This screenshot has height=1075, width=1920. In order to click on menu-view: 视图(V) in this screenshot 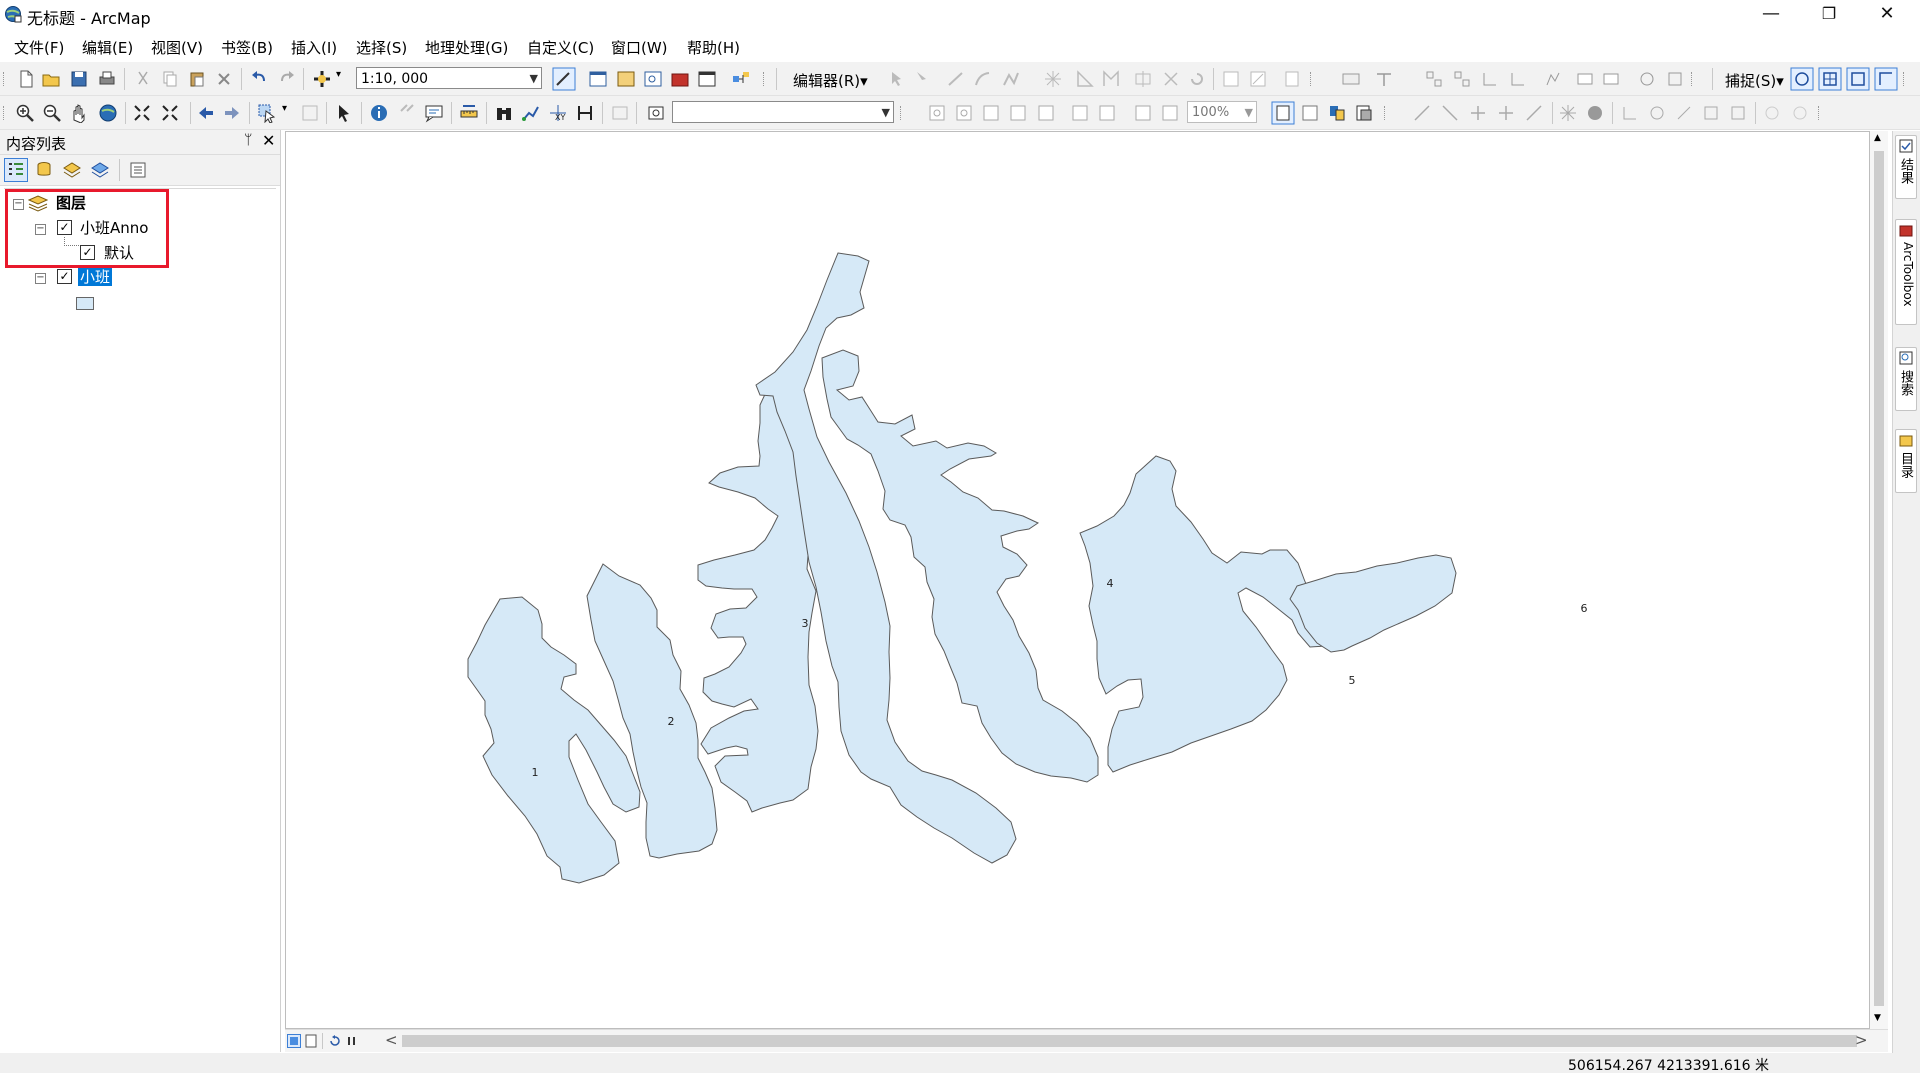, I will do `click(177, 47)`.